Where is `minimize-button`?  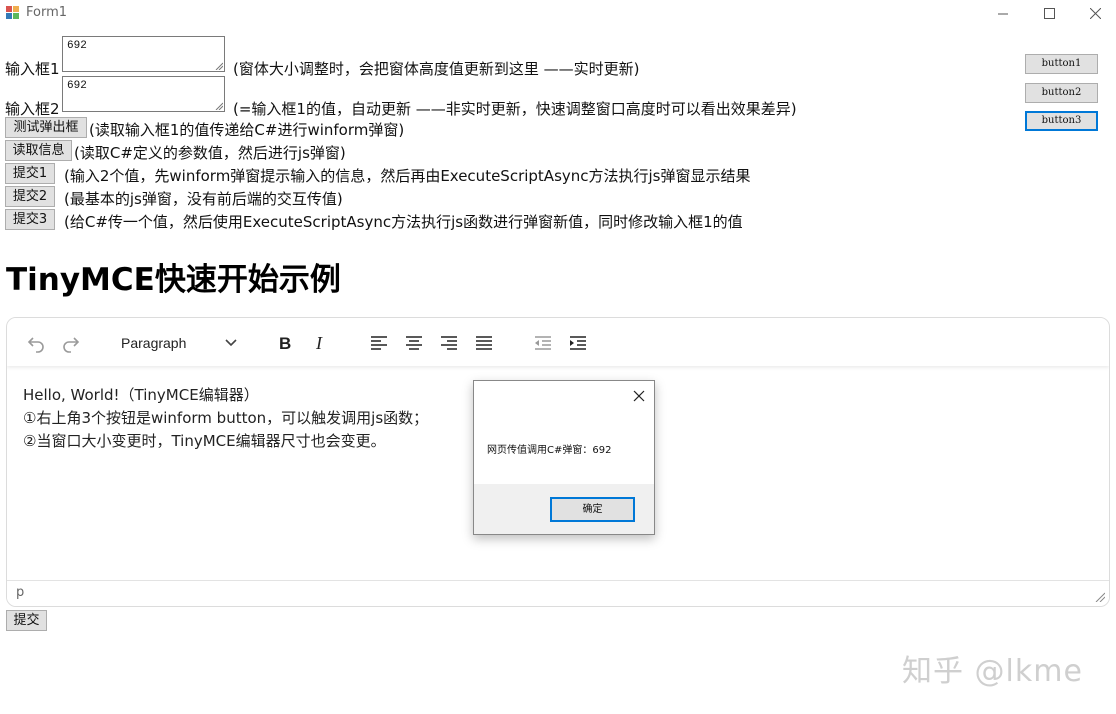 minimize-button is located at coordinates (1003, 13).